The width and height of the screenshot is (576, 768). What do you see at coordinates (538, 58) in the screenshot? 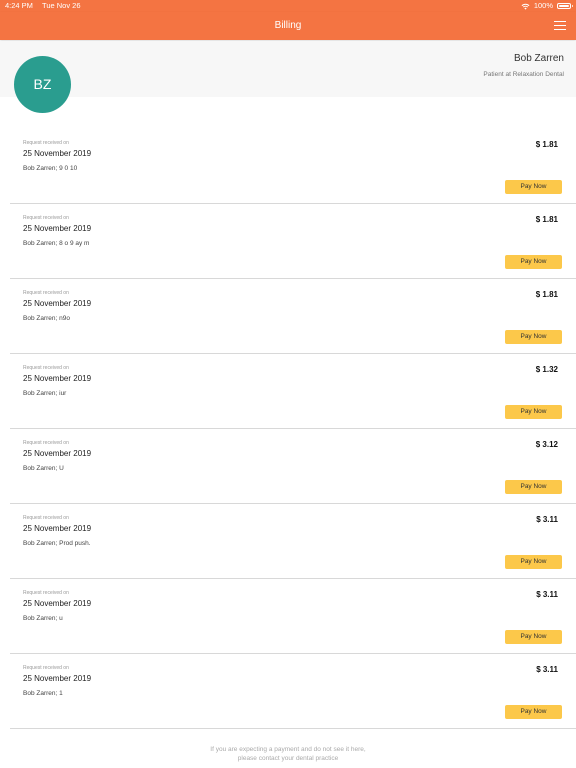
I see `profile-name: Bob Zarren` at bounding box center [538, 58].